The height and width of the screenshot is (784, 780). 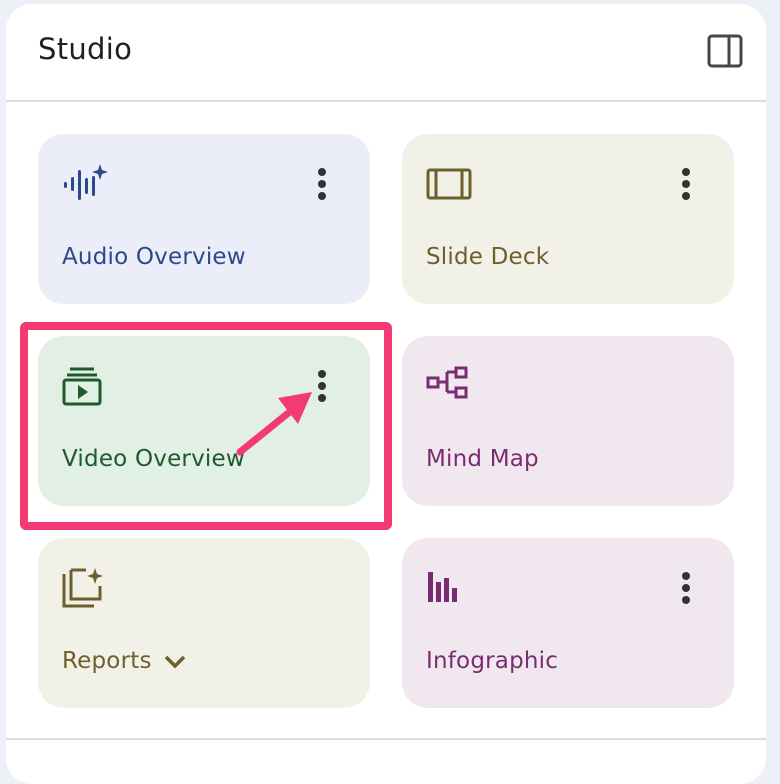 I want to click on card-slide-deck: Slide Deck, so click(x=568, y=219).